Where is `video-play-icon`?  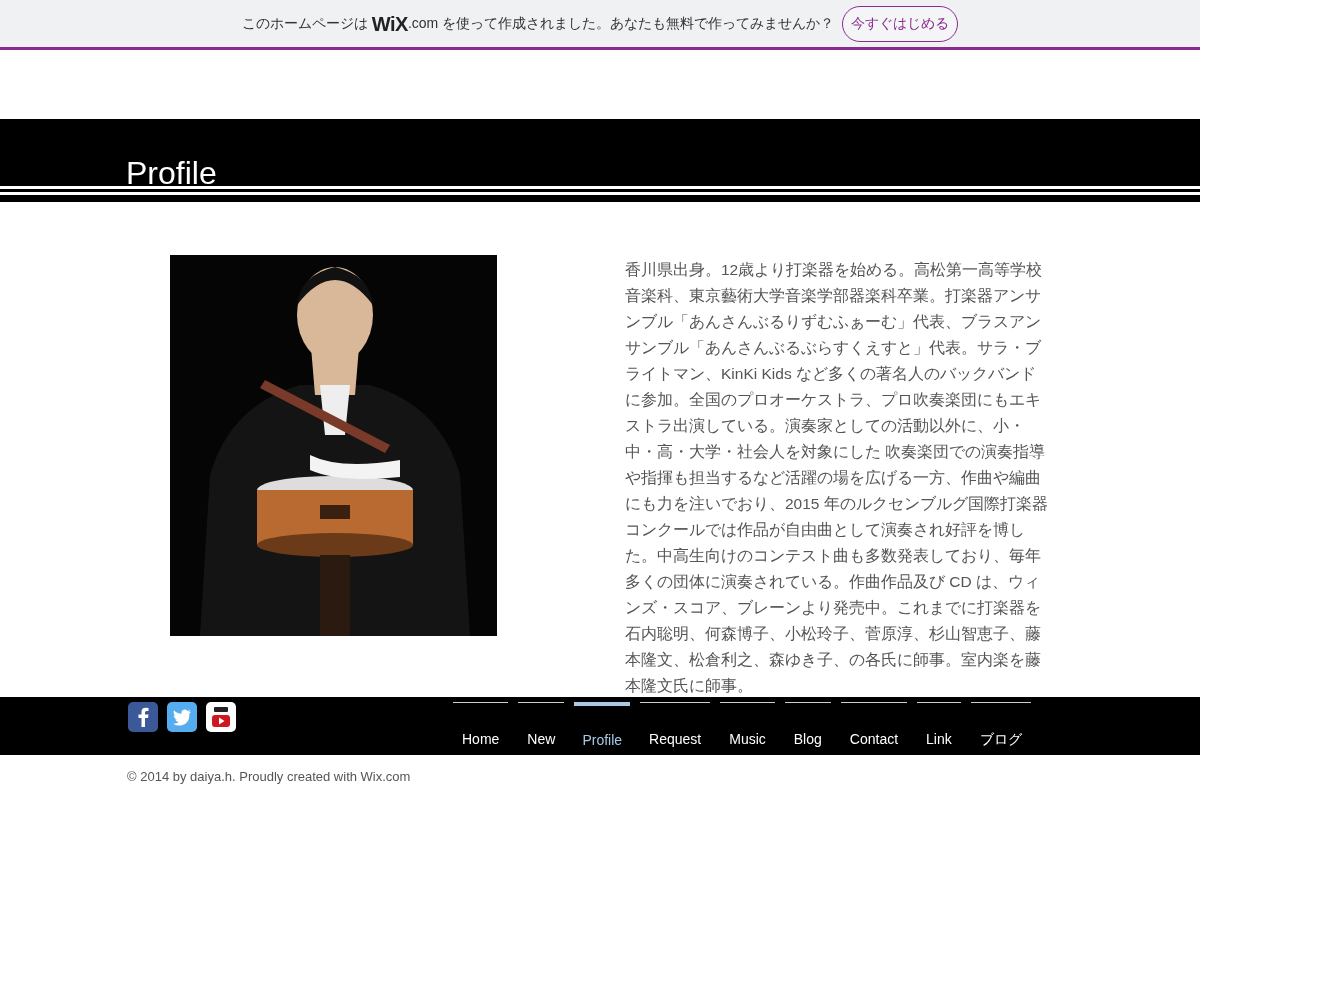
video-play-icon is located at coordinates (221, 717).